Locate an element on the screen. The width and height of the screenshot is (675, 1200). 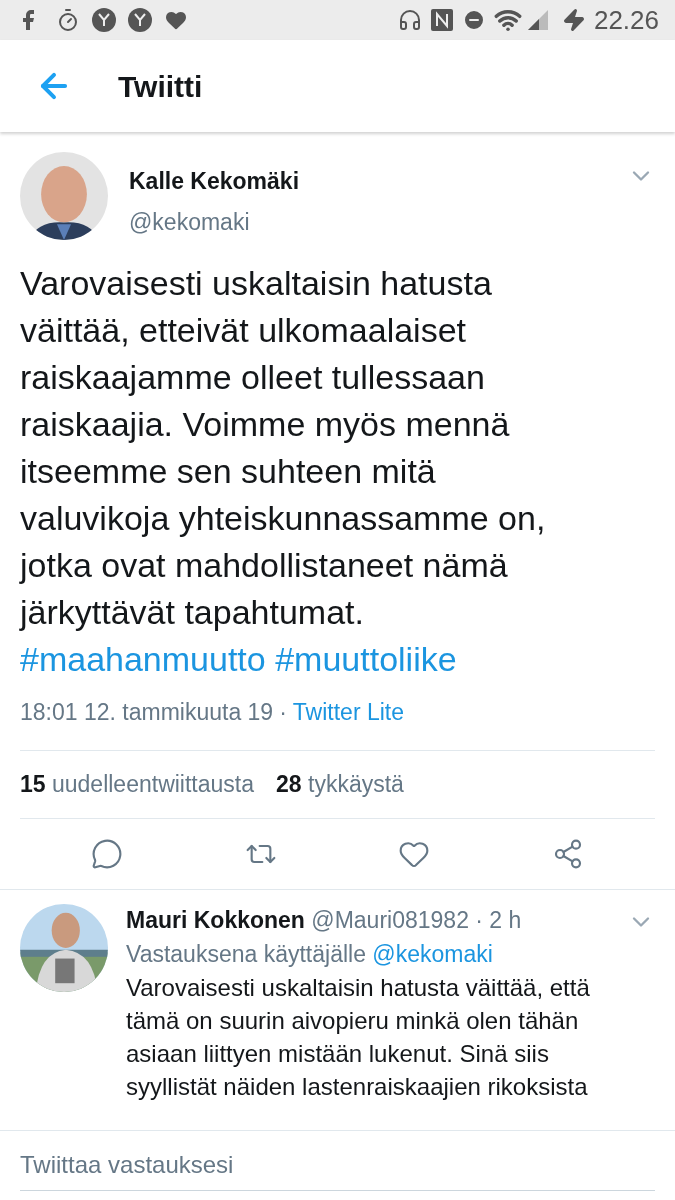
reply-context: Vastauksena käyttäjälle is located at coordinates (246, 953).